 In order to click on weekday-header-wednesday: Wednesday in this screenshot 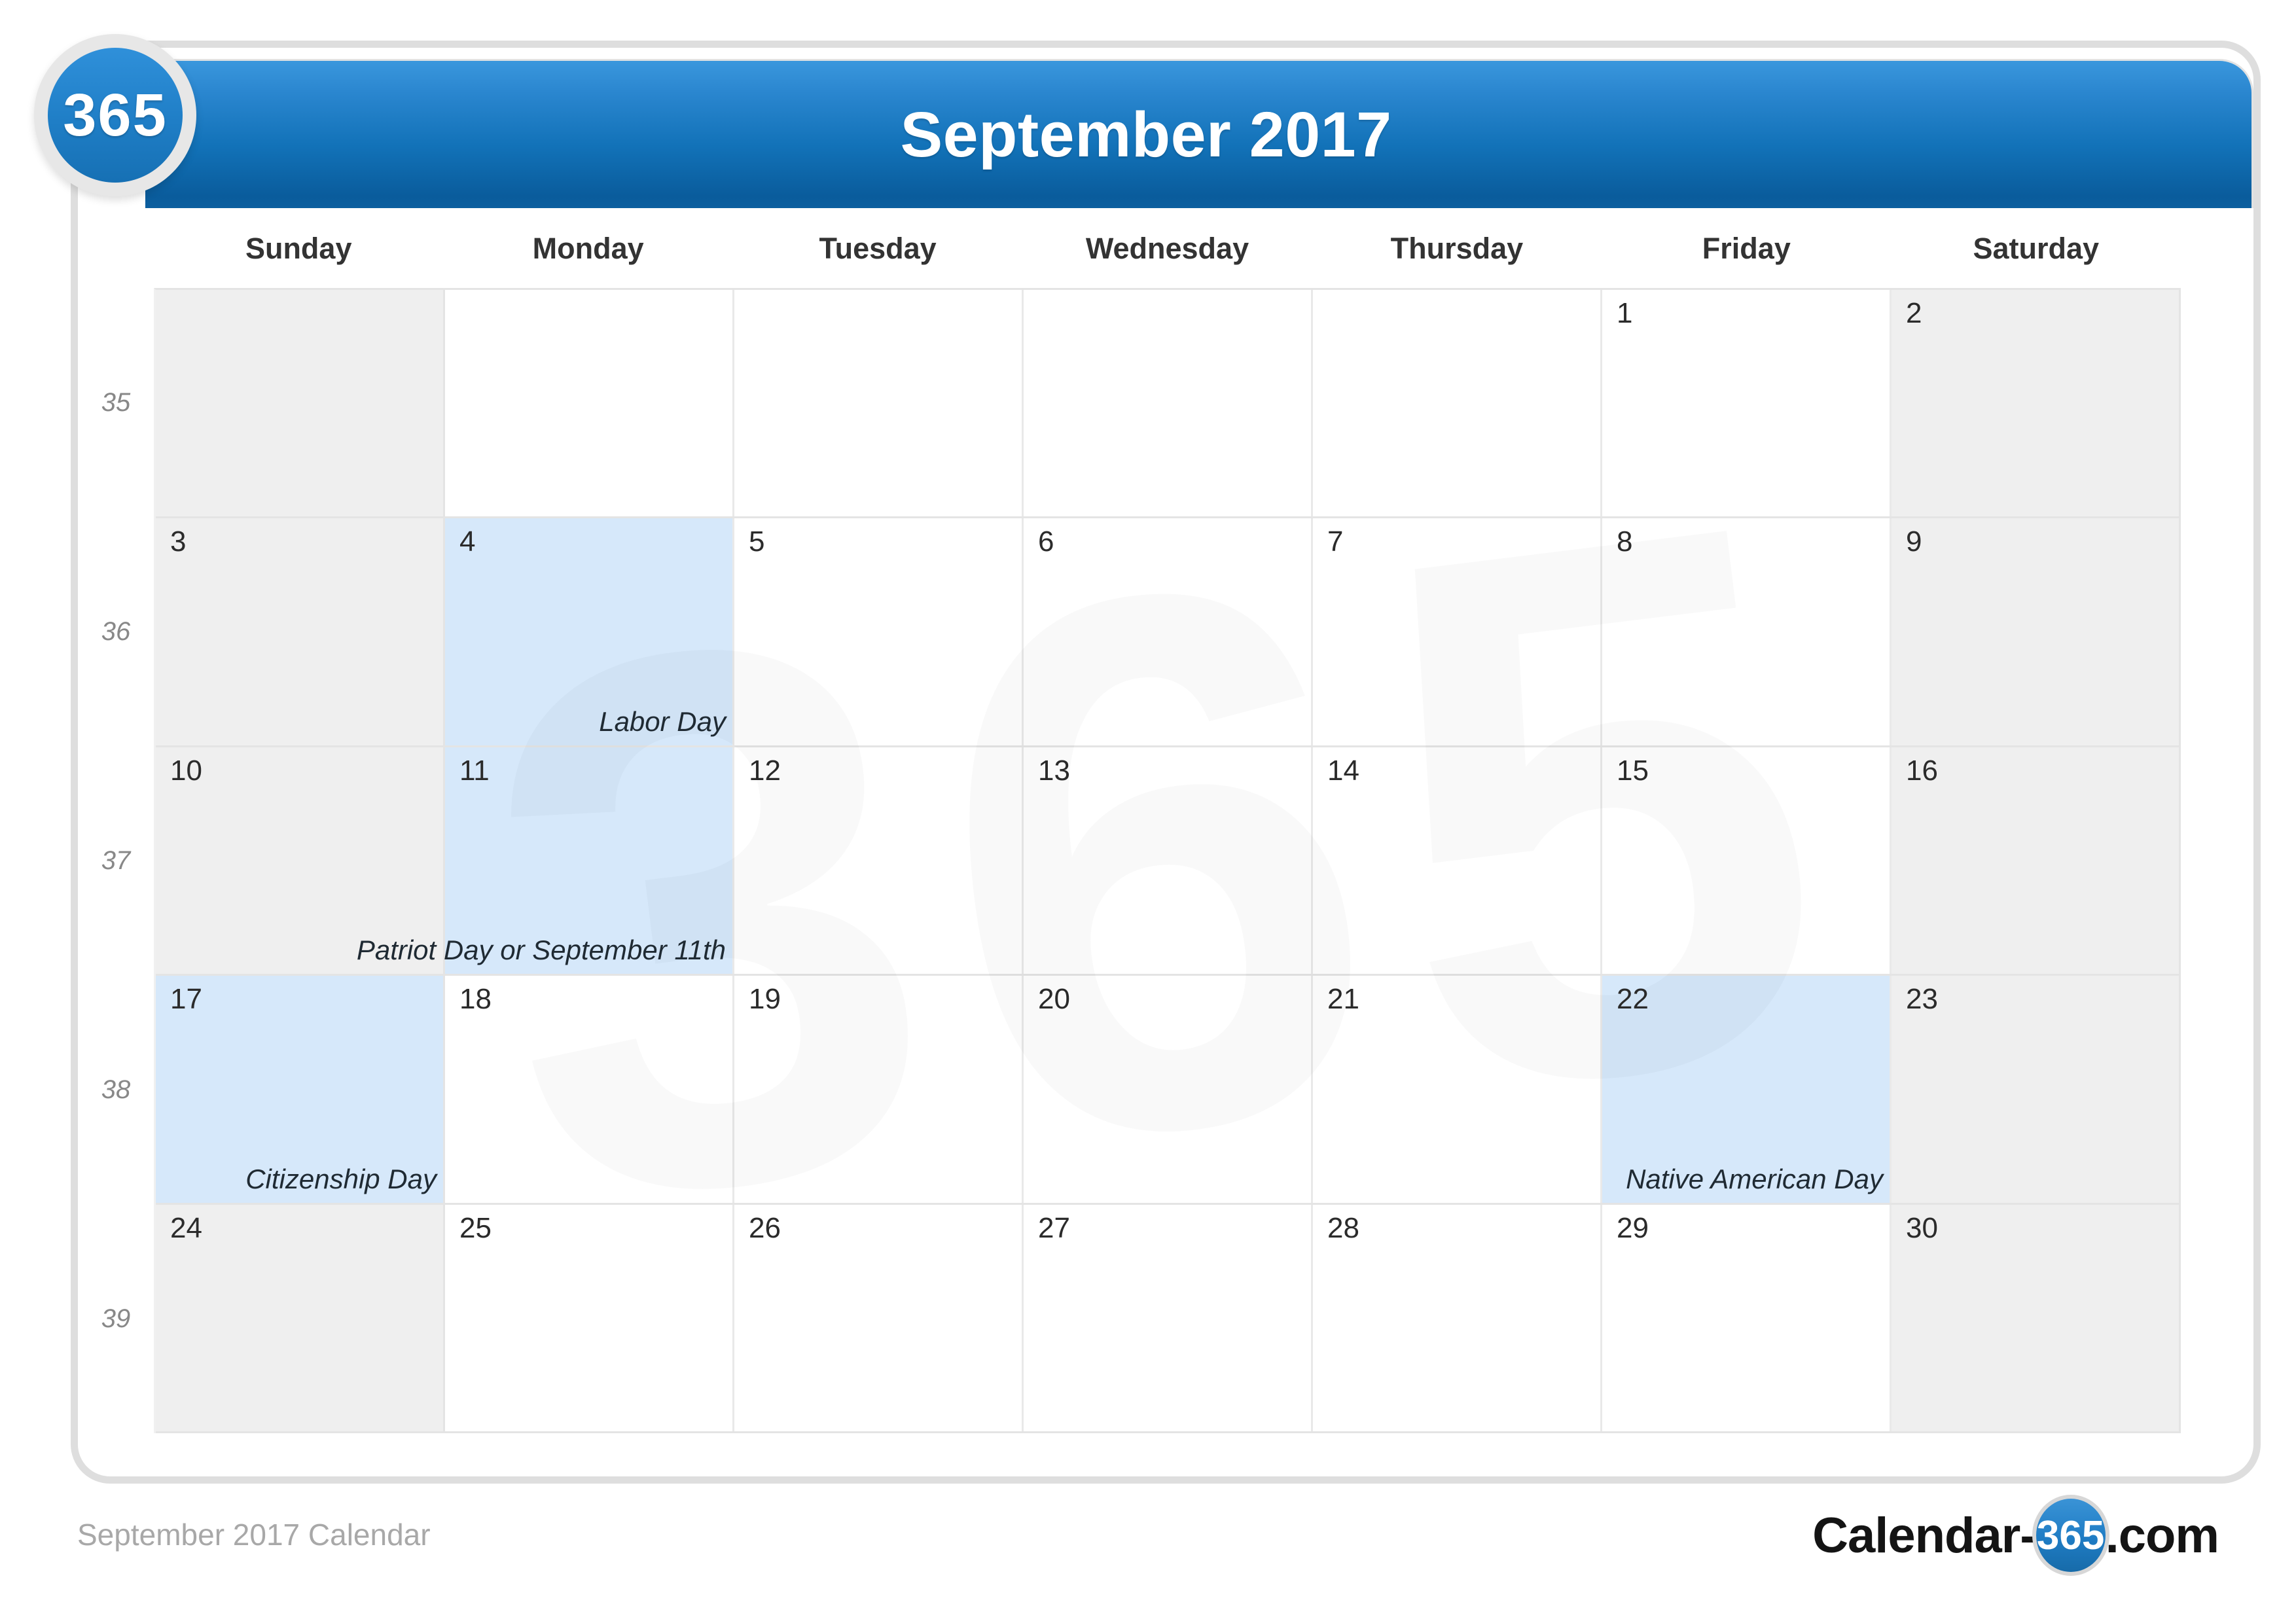, I will do `click(1167, 249)`.